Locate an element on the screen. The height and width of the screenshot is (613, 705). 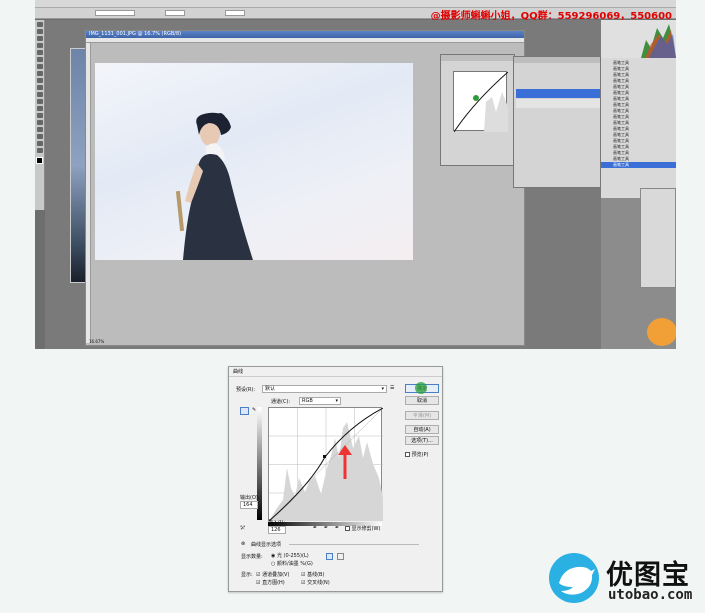
history-item: 画笔工具 is located at coordinates (638, 165).